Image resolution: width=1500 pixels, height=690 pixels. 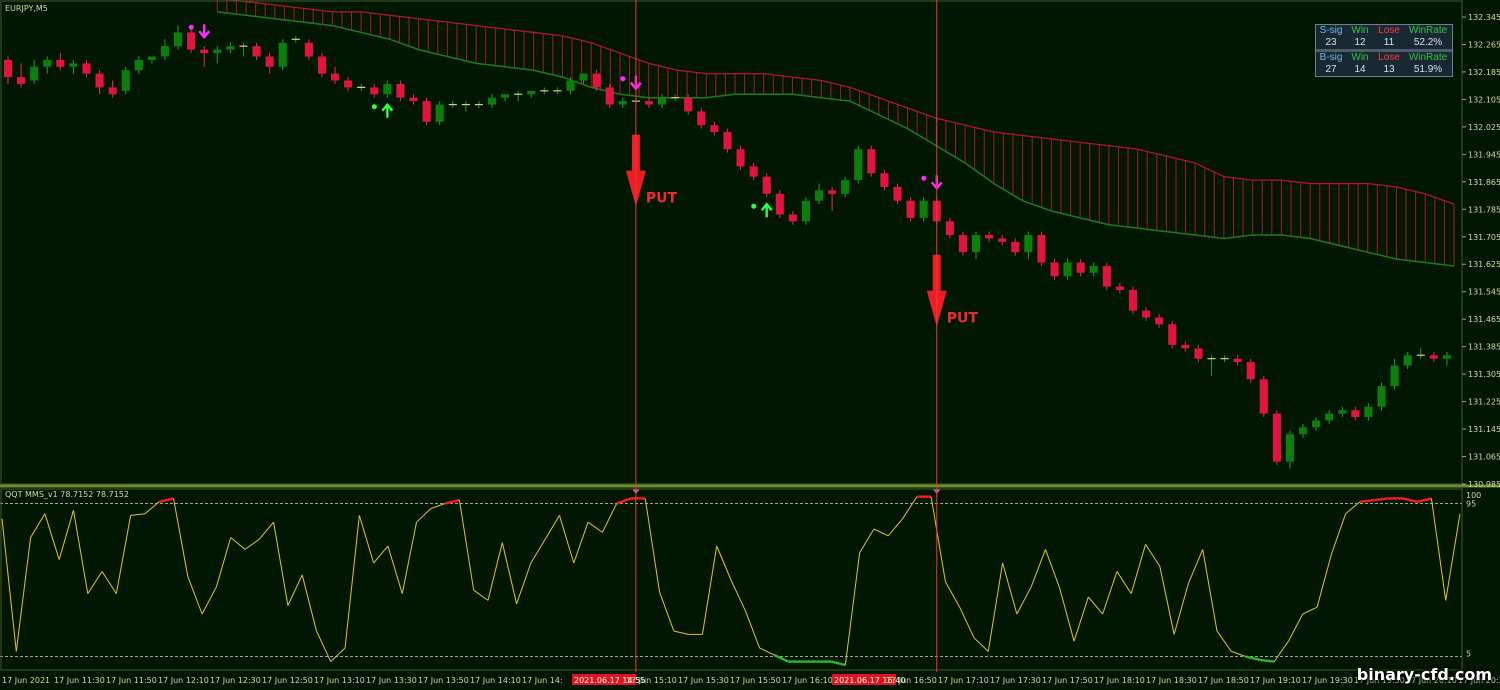 What do you see at coordinates (1428, 30) in the screenshot?
I see `s-rate-label: WinRate` at bounding box center [1428, 30].